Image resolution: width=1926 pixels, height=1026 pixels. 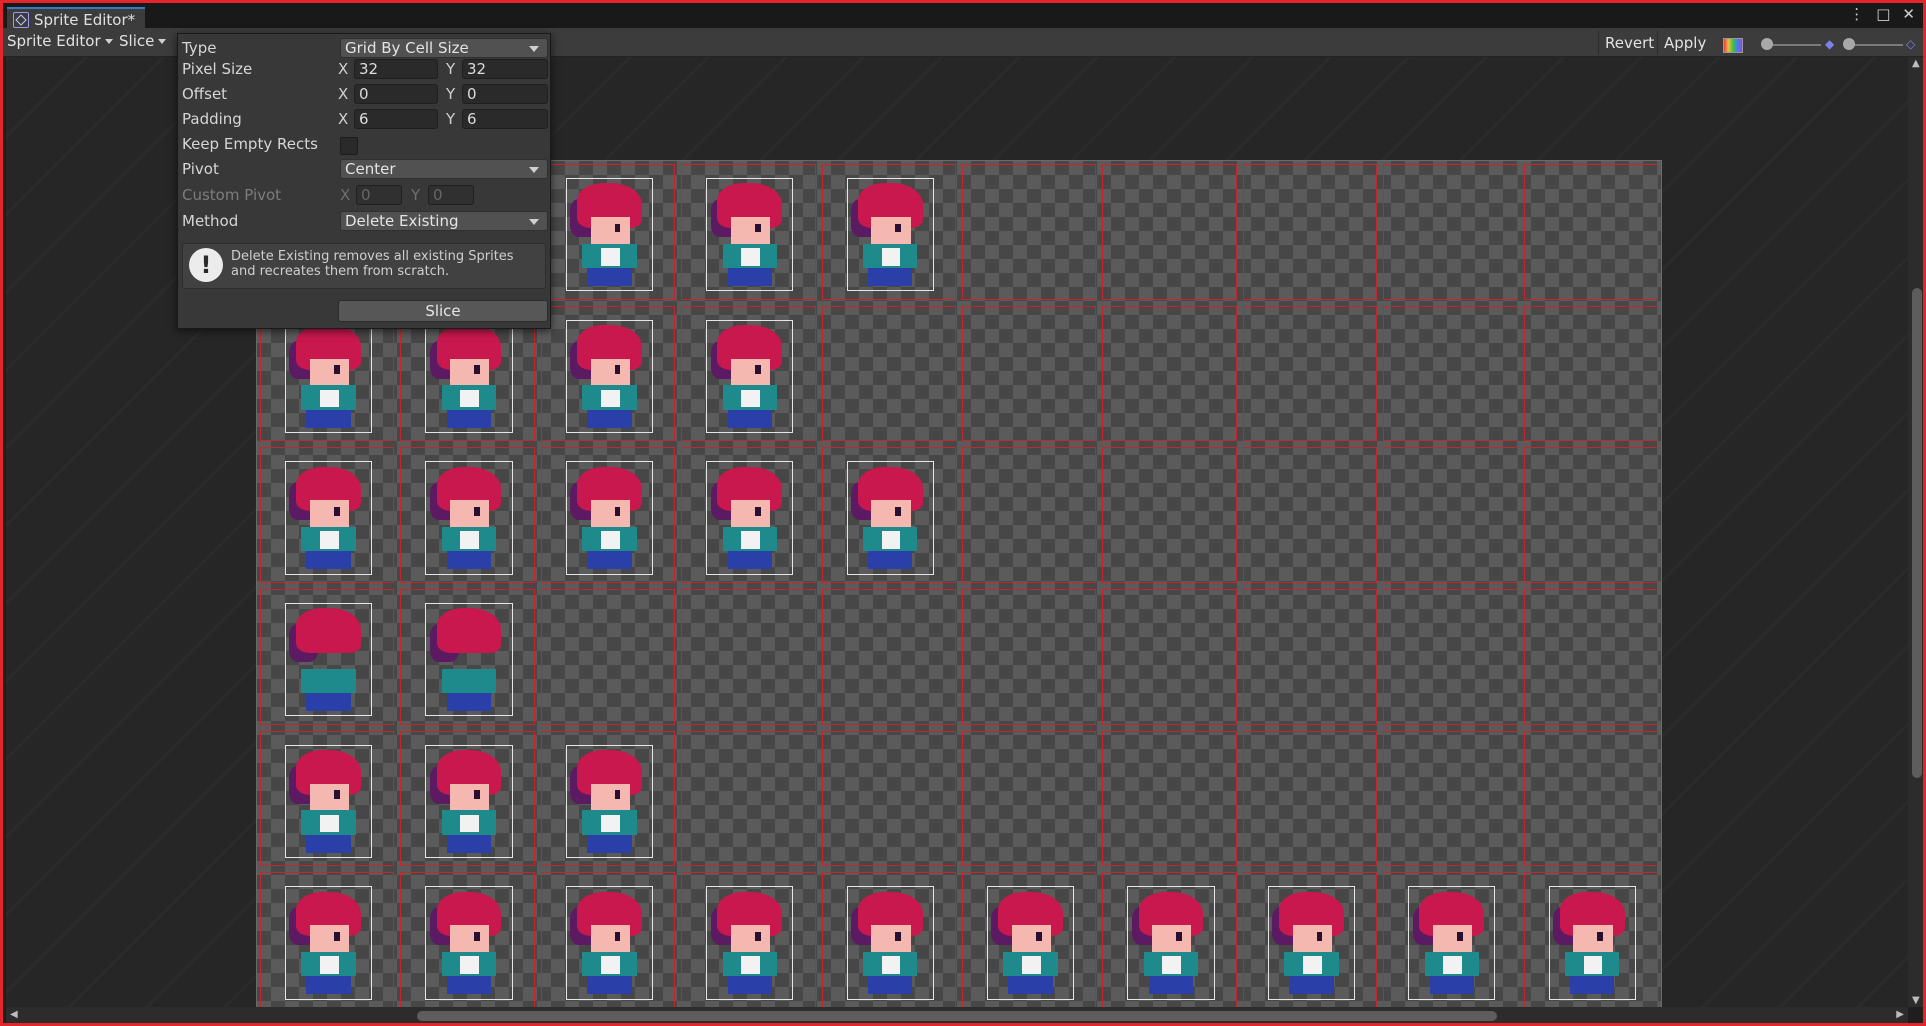 I want to click on revert-button: Revert, so click(x=1629, y=43).